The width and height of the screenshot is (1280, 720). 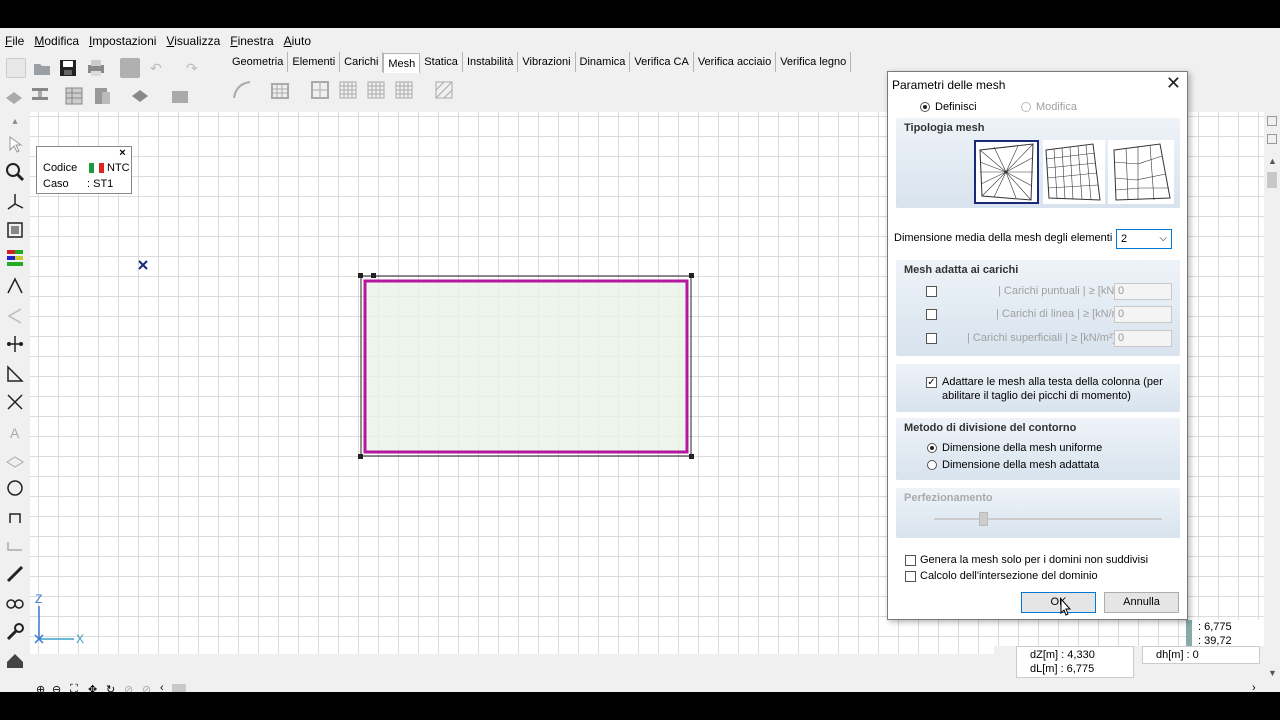 What do you see at coordinates (1143, 338) in the screenshot?
I see `carichi-superficiali-input: 0` at bounding box center [1143, 338].